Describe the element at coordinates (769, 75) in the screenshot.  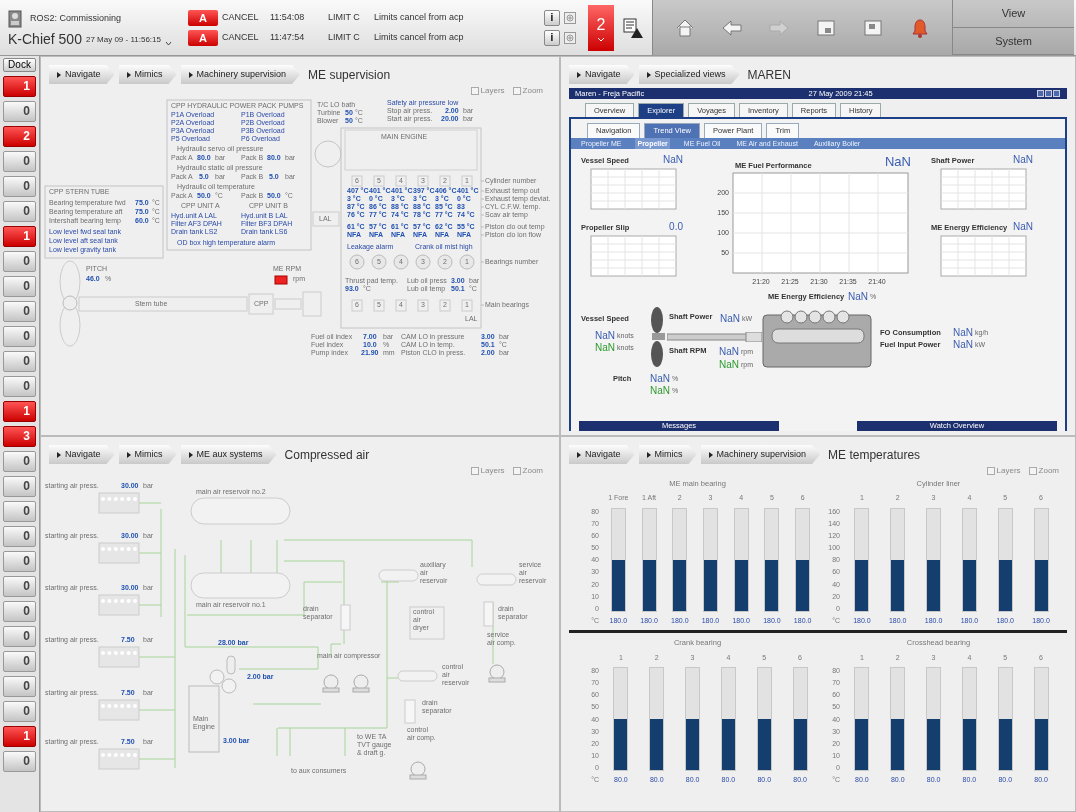
I see `panel-title: MAREN` at that location.